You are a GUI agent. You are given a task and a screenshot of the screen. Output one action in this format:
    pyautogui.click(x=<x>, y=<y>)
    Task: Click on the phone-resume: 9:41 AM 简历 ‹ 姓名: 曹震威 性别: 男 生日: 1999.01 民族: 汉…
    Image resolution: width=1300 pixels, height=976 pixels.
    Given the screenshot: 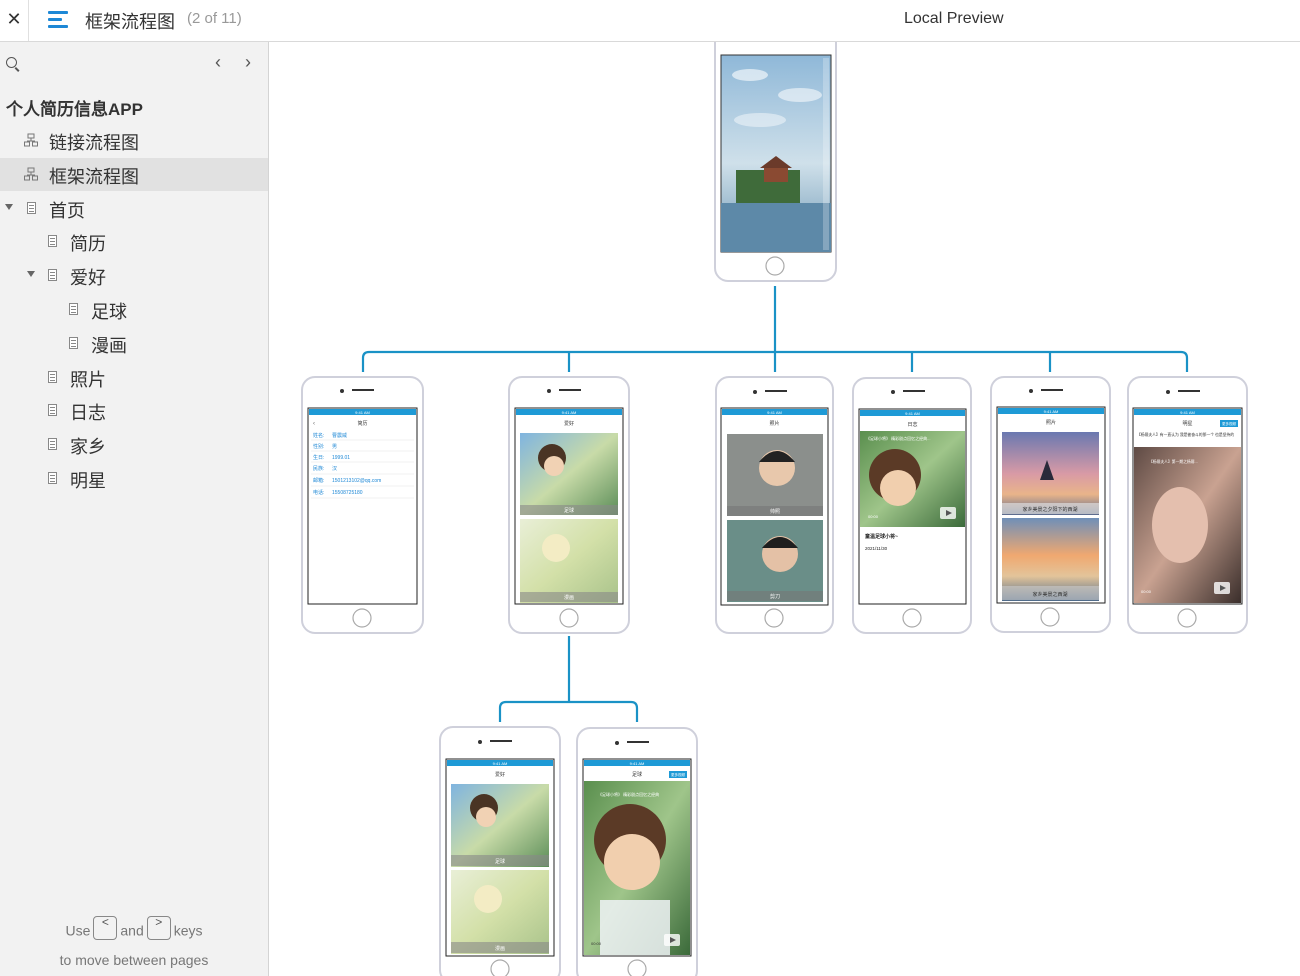 What is the action you would take?
    pyautogui.click(x=362, y=505)
    